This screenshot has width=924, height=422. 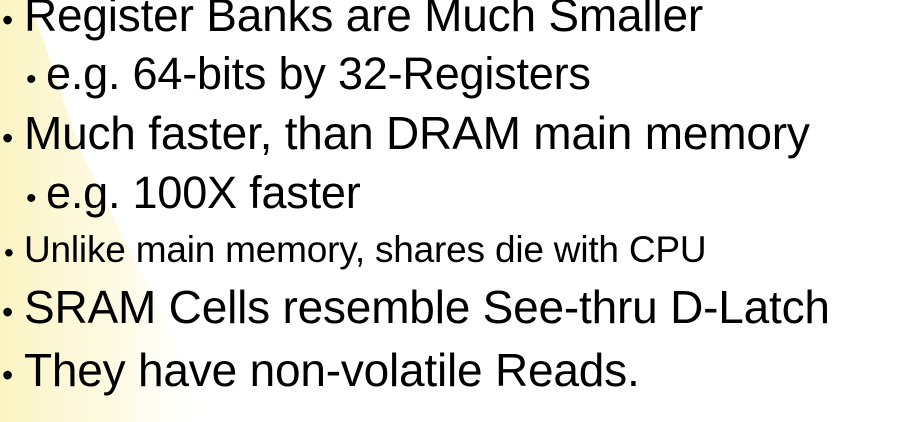 I want to click on bullet-item: • Much faster, than DRAM main memory, so click(x=406, y=133).